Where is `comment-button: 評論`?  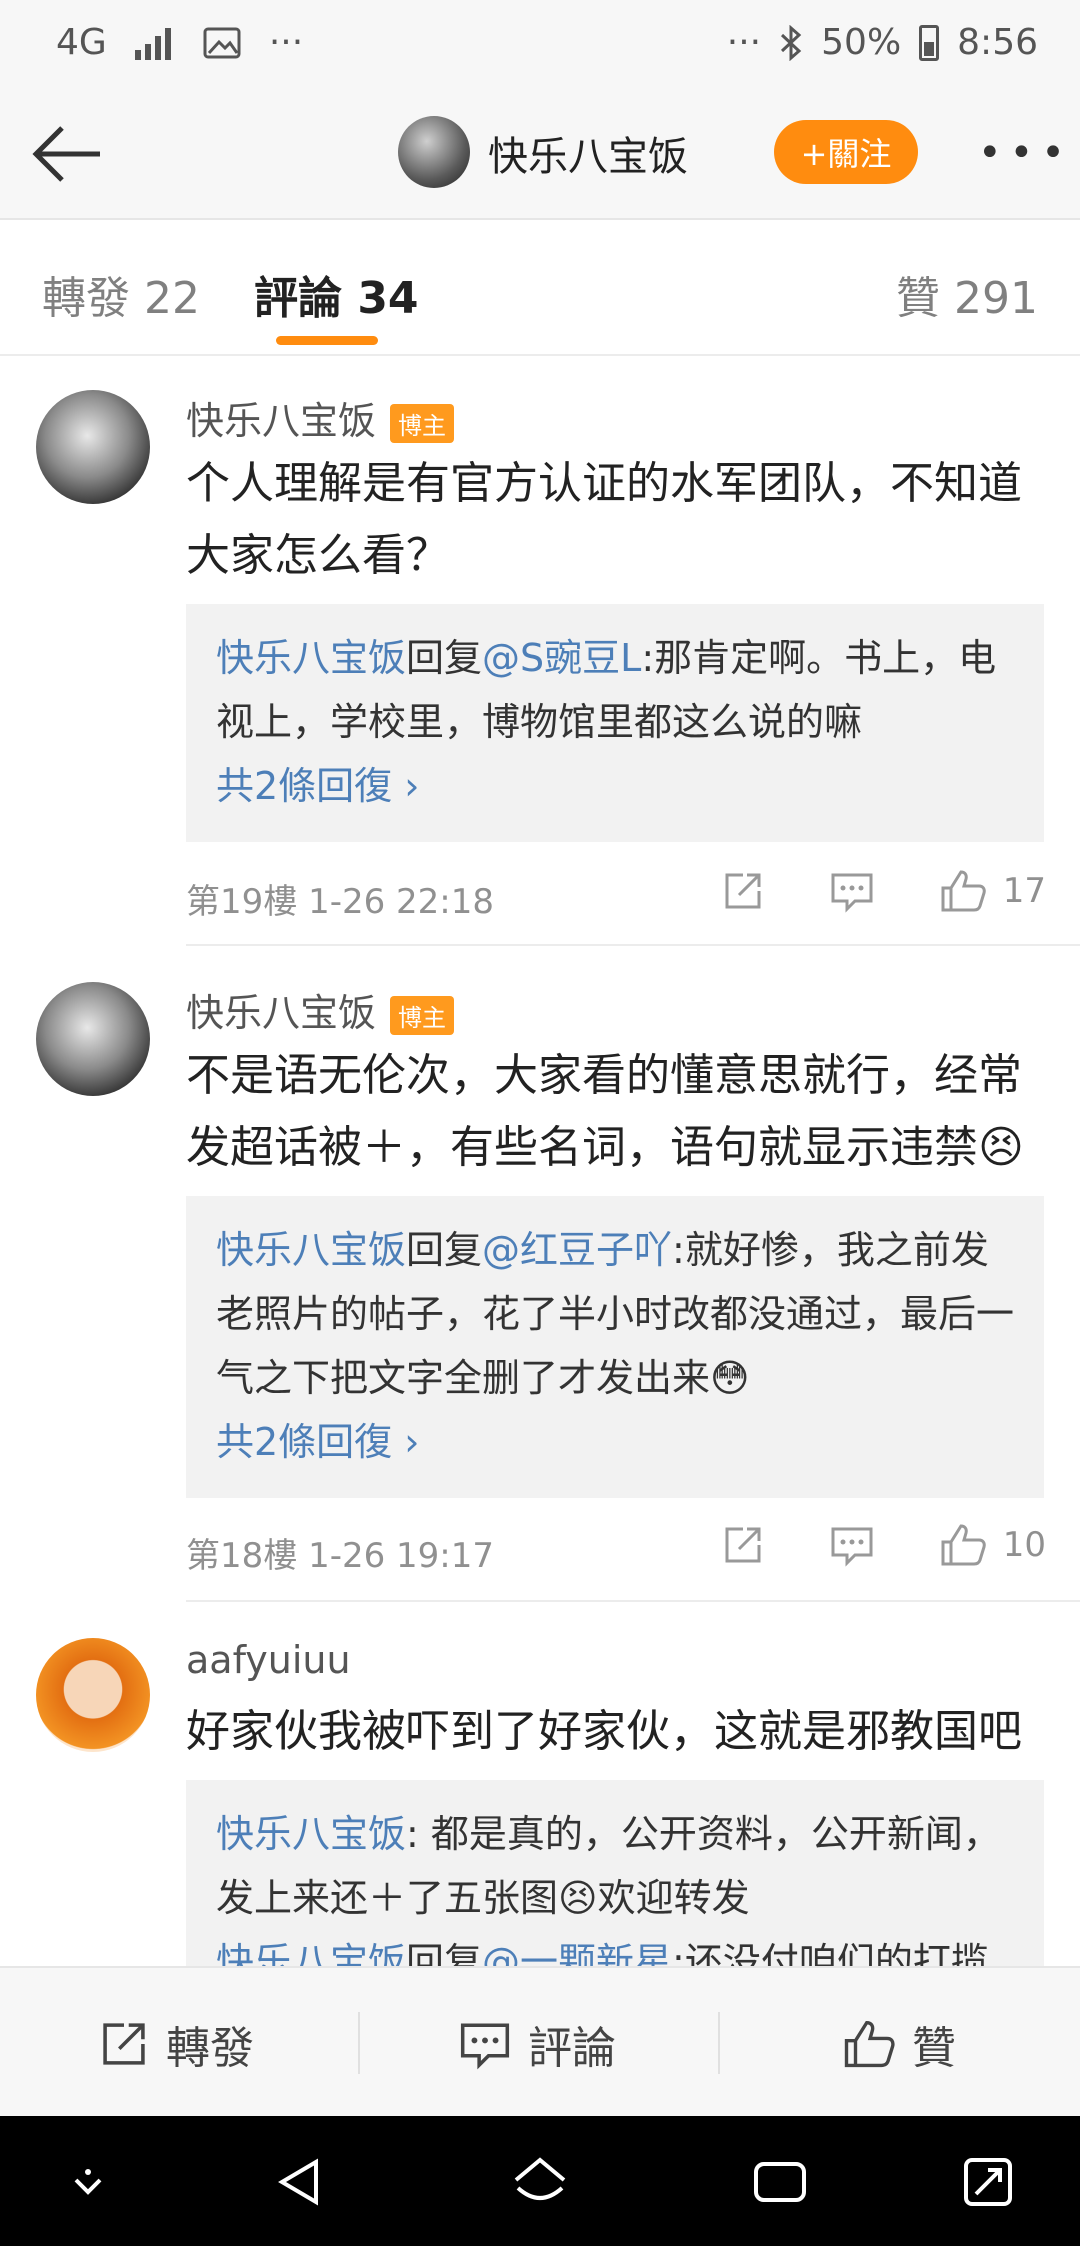
comment-button: 評論 is located at coordinates (537, 2044).